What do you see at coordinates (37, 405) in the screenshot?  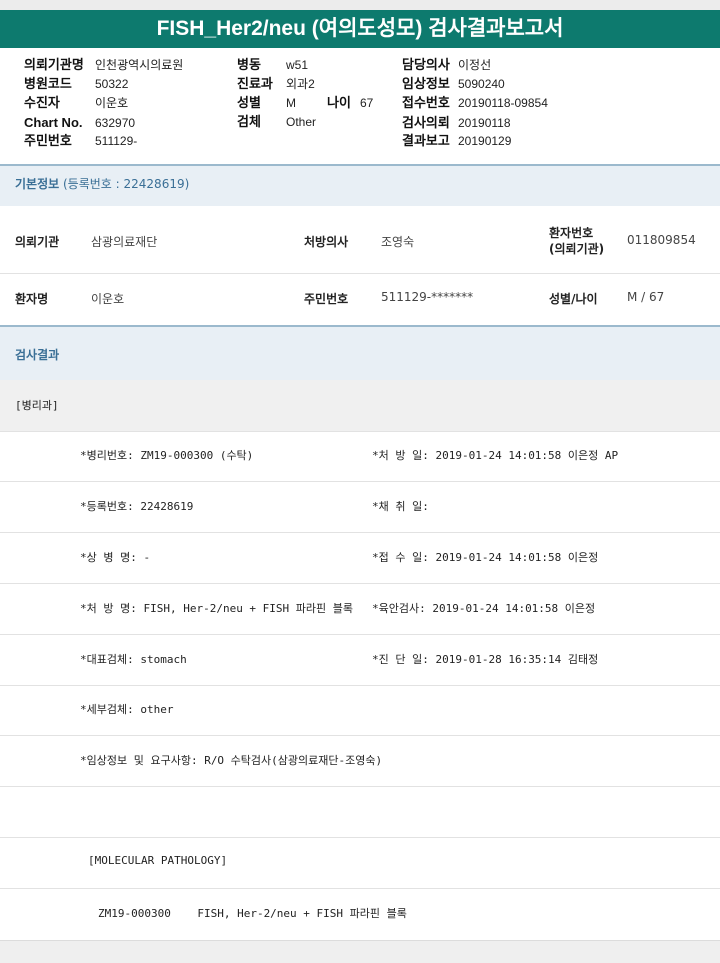 I see `department-label: [병리과]` at bounding box center [37, 405].